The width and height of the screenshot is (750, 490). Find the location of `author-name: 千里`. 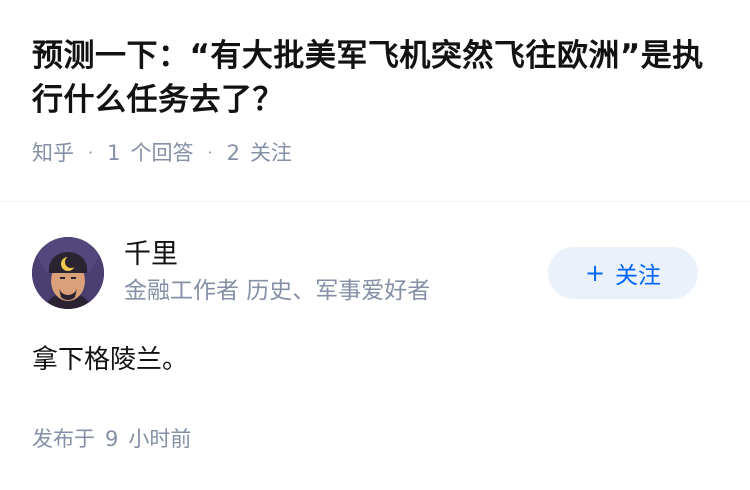

author-name: 千里 is located at coordinates (151, 255).